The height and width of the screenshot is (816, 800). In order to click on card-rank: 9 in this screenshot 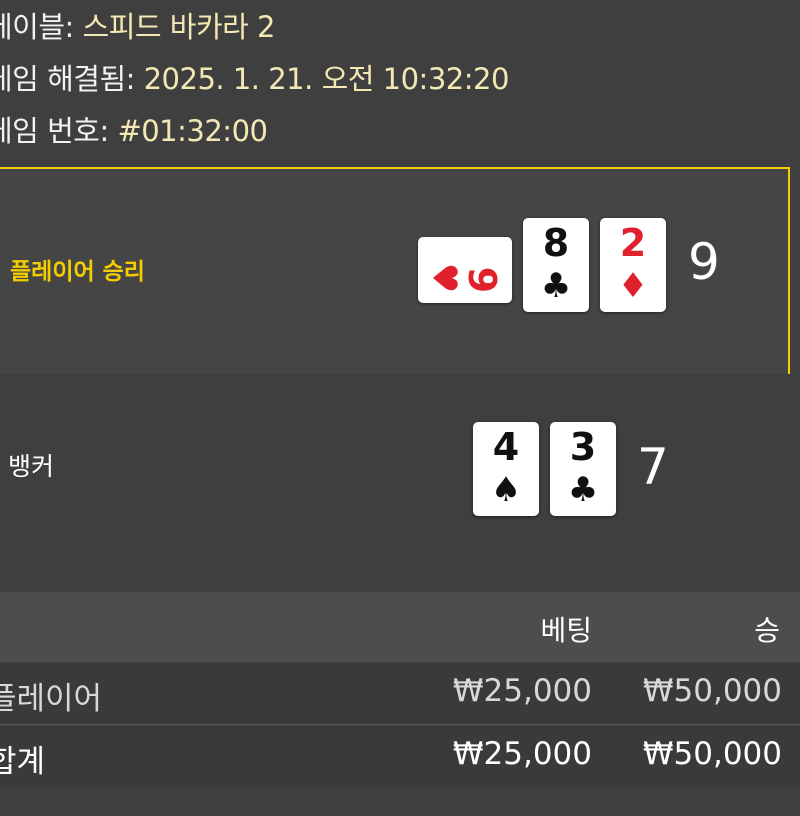, I will do `click(482, 280)`.